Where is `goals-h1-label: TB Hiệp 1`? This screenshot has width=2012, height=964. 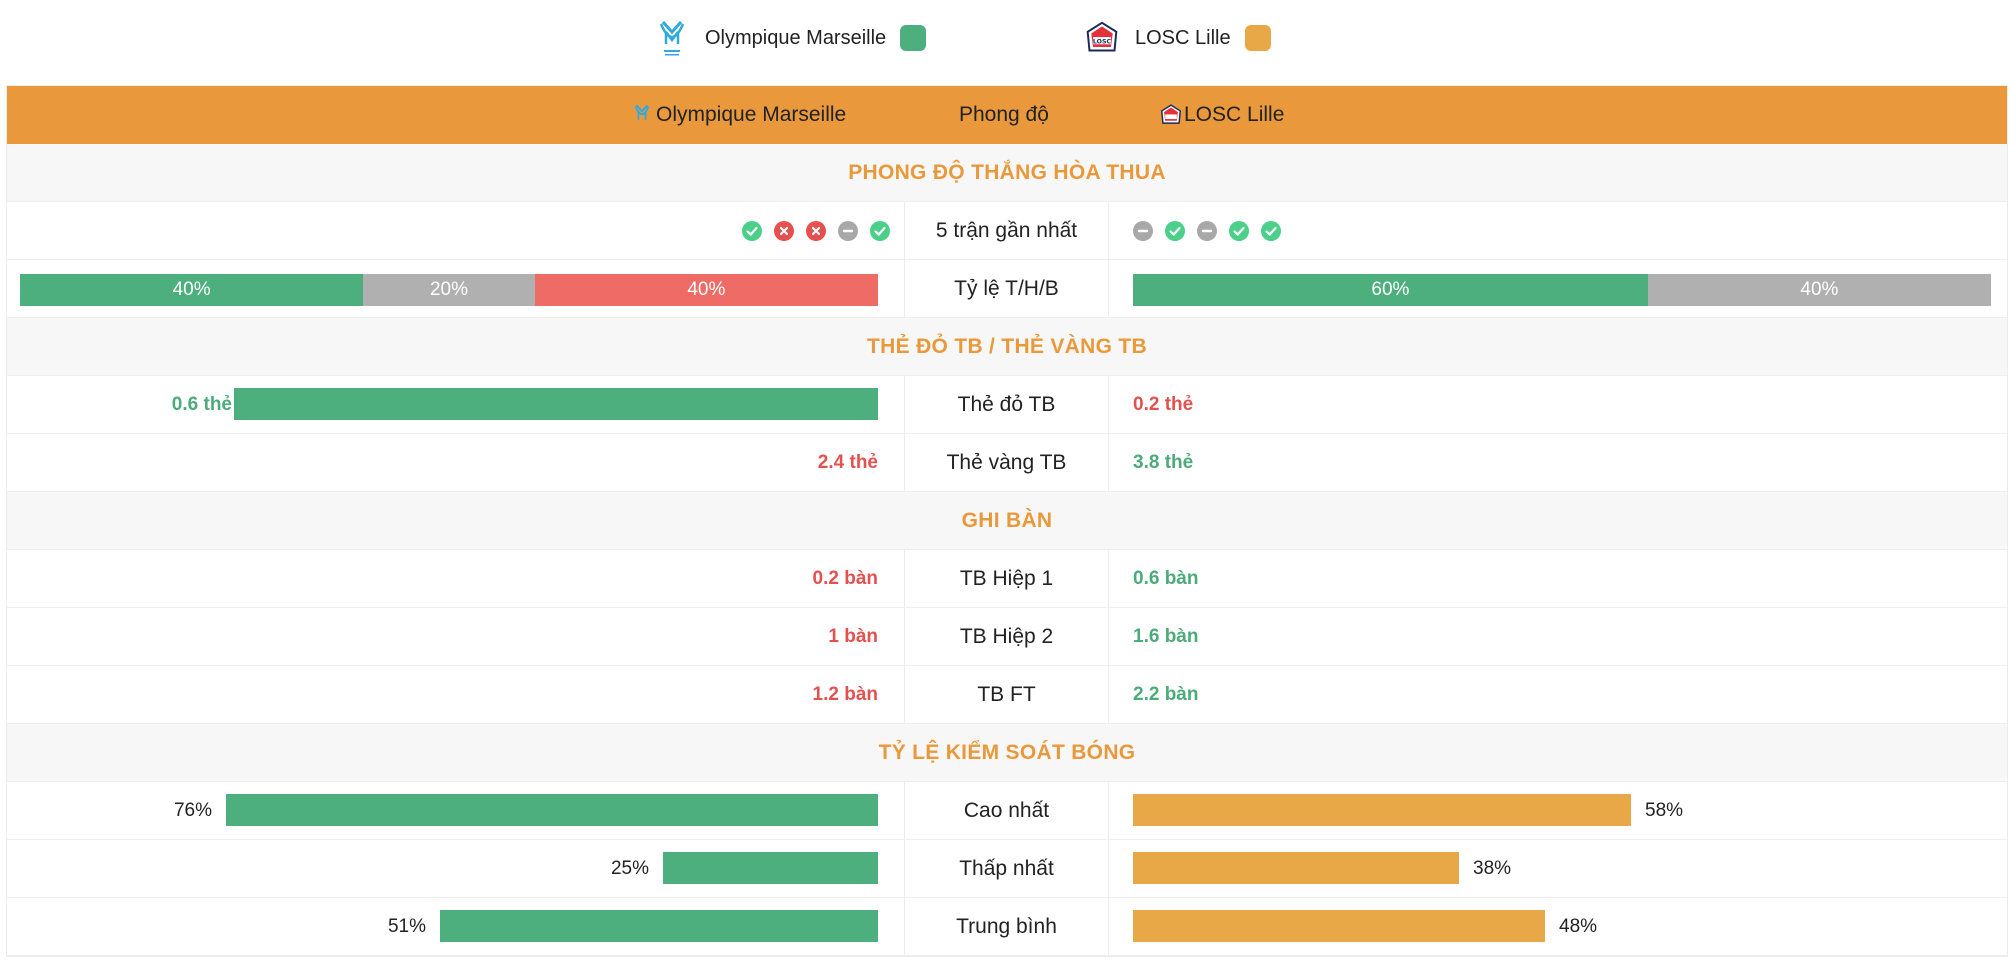
goals-h1-label: TB Hiệp 1 is located at coordinates (1006, 578).